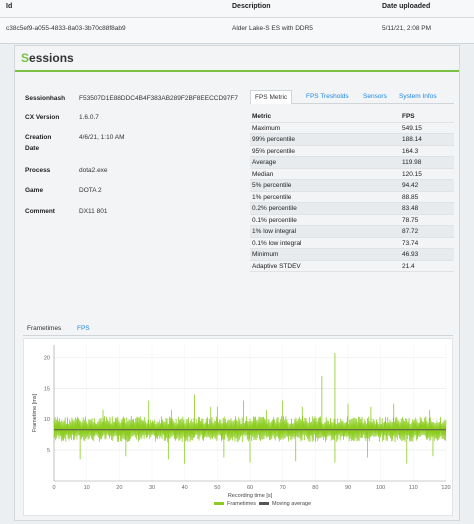 This screenshot has height=524, width=474. I want to click on x-tick-label: 90, so click(348, 488).